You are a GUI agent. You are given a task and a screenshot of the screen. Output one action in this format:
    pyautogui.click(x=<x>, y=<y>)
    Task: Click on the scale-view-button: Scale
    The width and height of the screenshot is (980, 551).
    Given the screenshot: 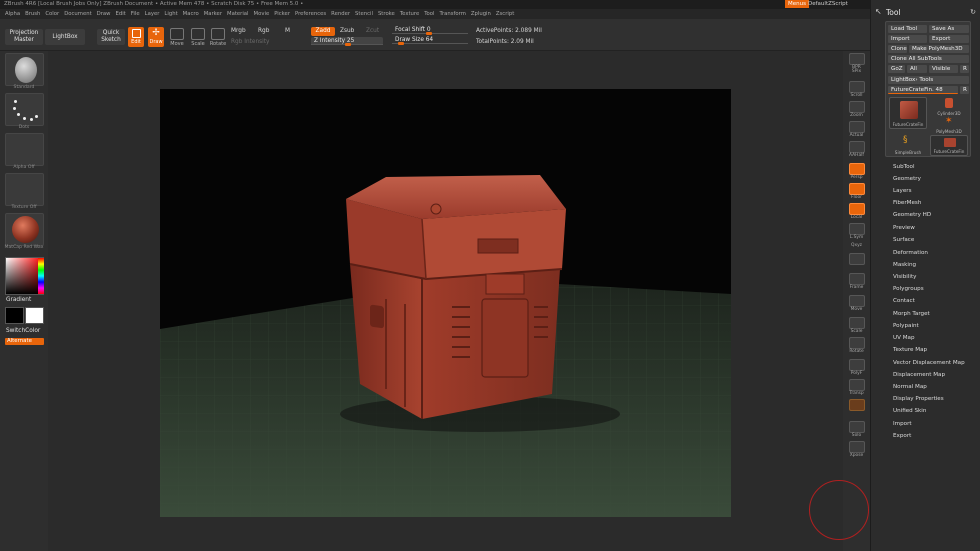 What is the action you would take?
    pyautogui.click(x=856, y=325)
    